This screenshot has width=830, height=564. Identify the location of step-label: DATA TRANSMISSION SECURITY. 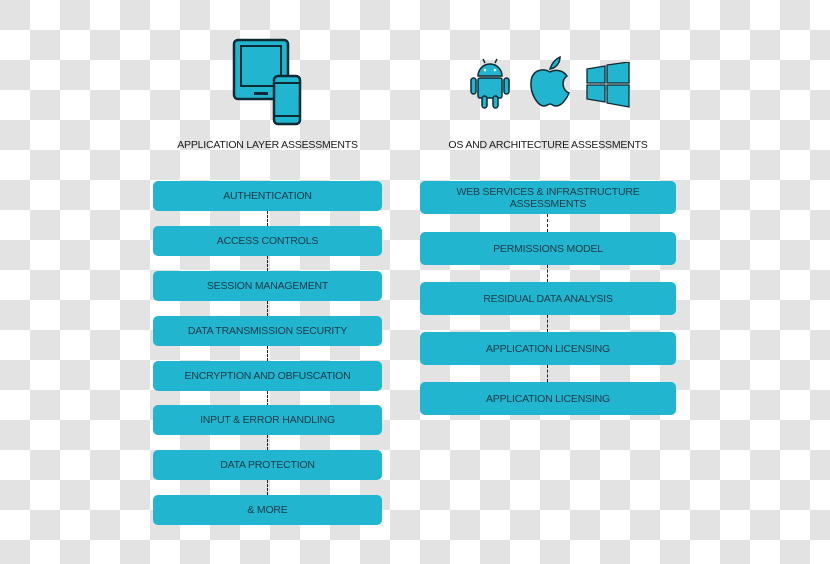
(267, 331).